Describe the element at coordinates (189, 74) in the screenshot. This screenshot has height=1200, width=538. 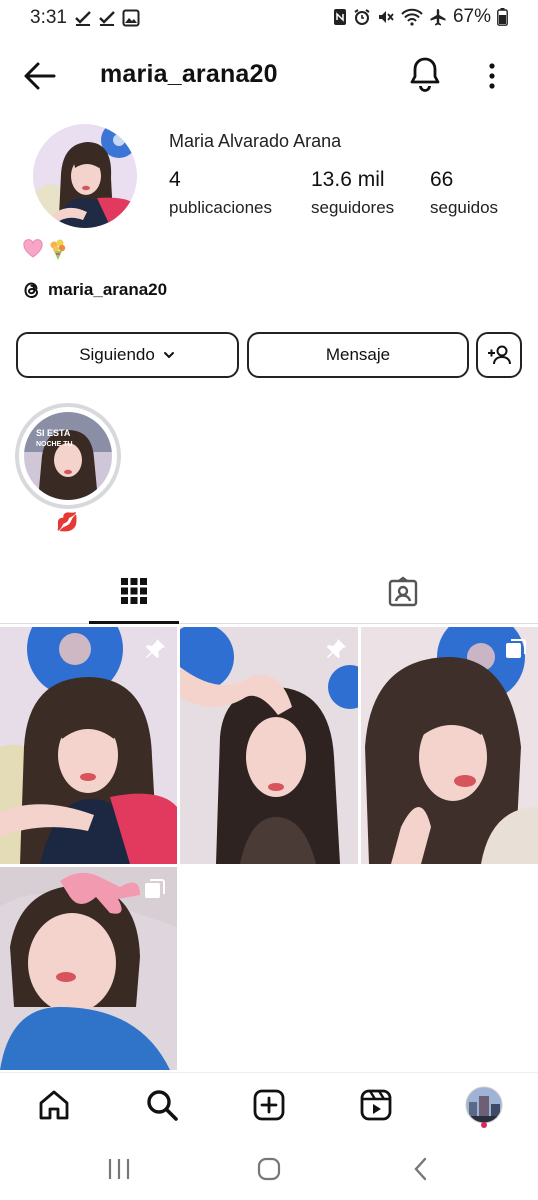
I see `profile-username: maria_arana20` at that location.